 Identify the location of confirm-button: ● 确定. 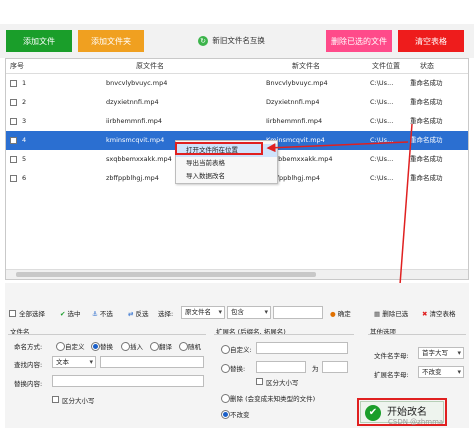
(340, 313).